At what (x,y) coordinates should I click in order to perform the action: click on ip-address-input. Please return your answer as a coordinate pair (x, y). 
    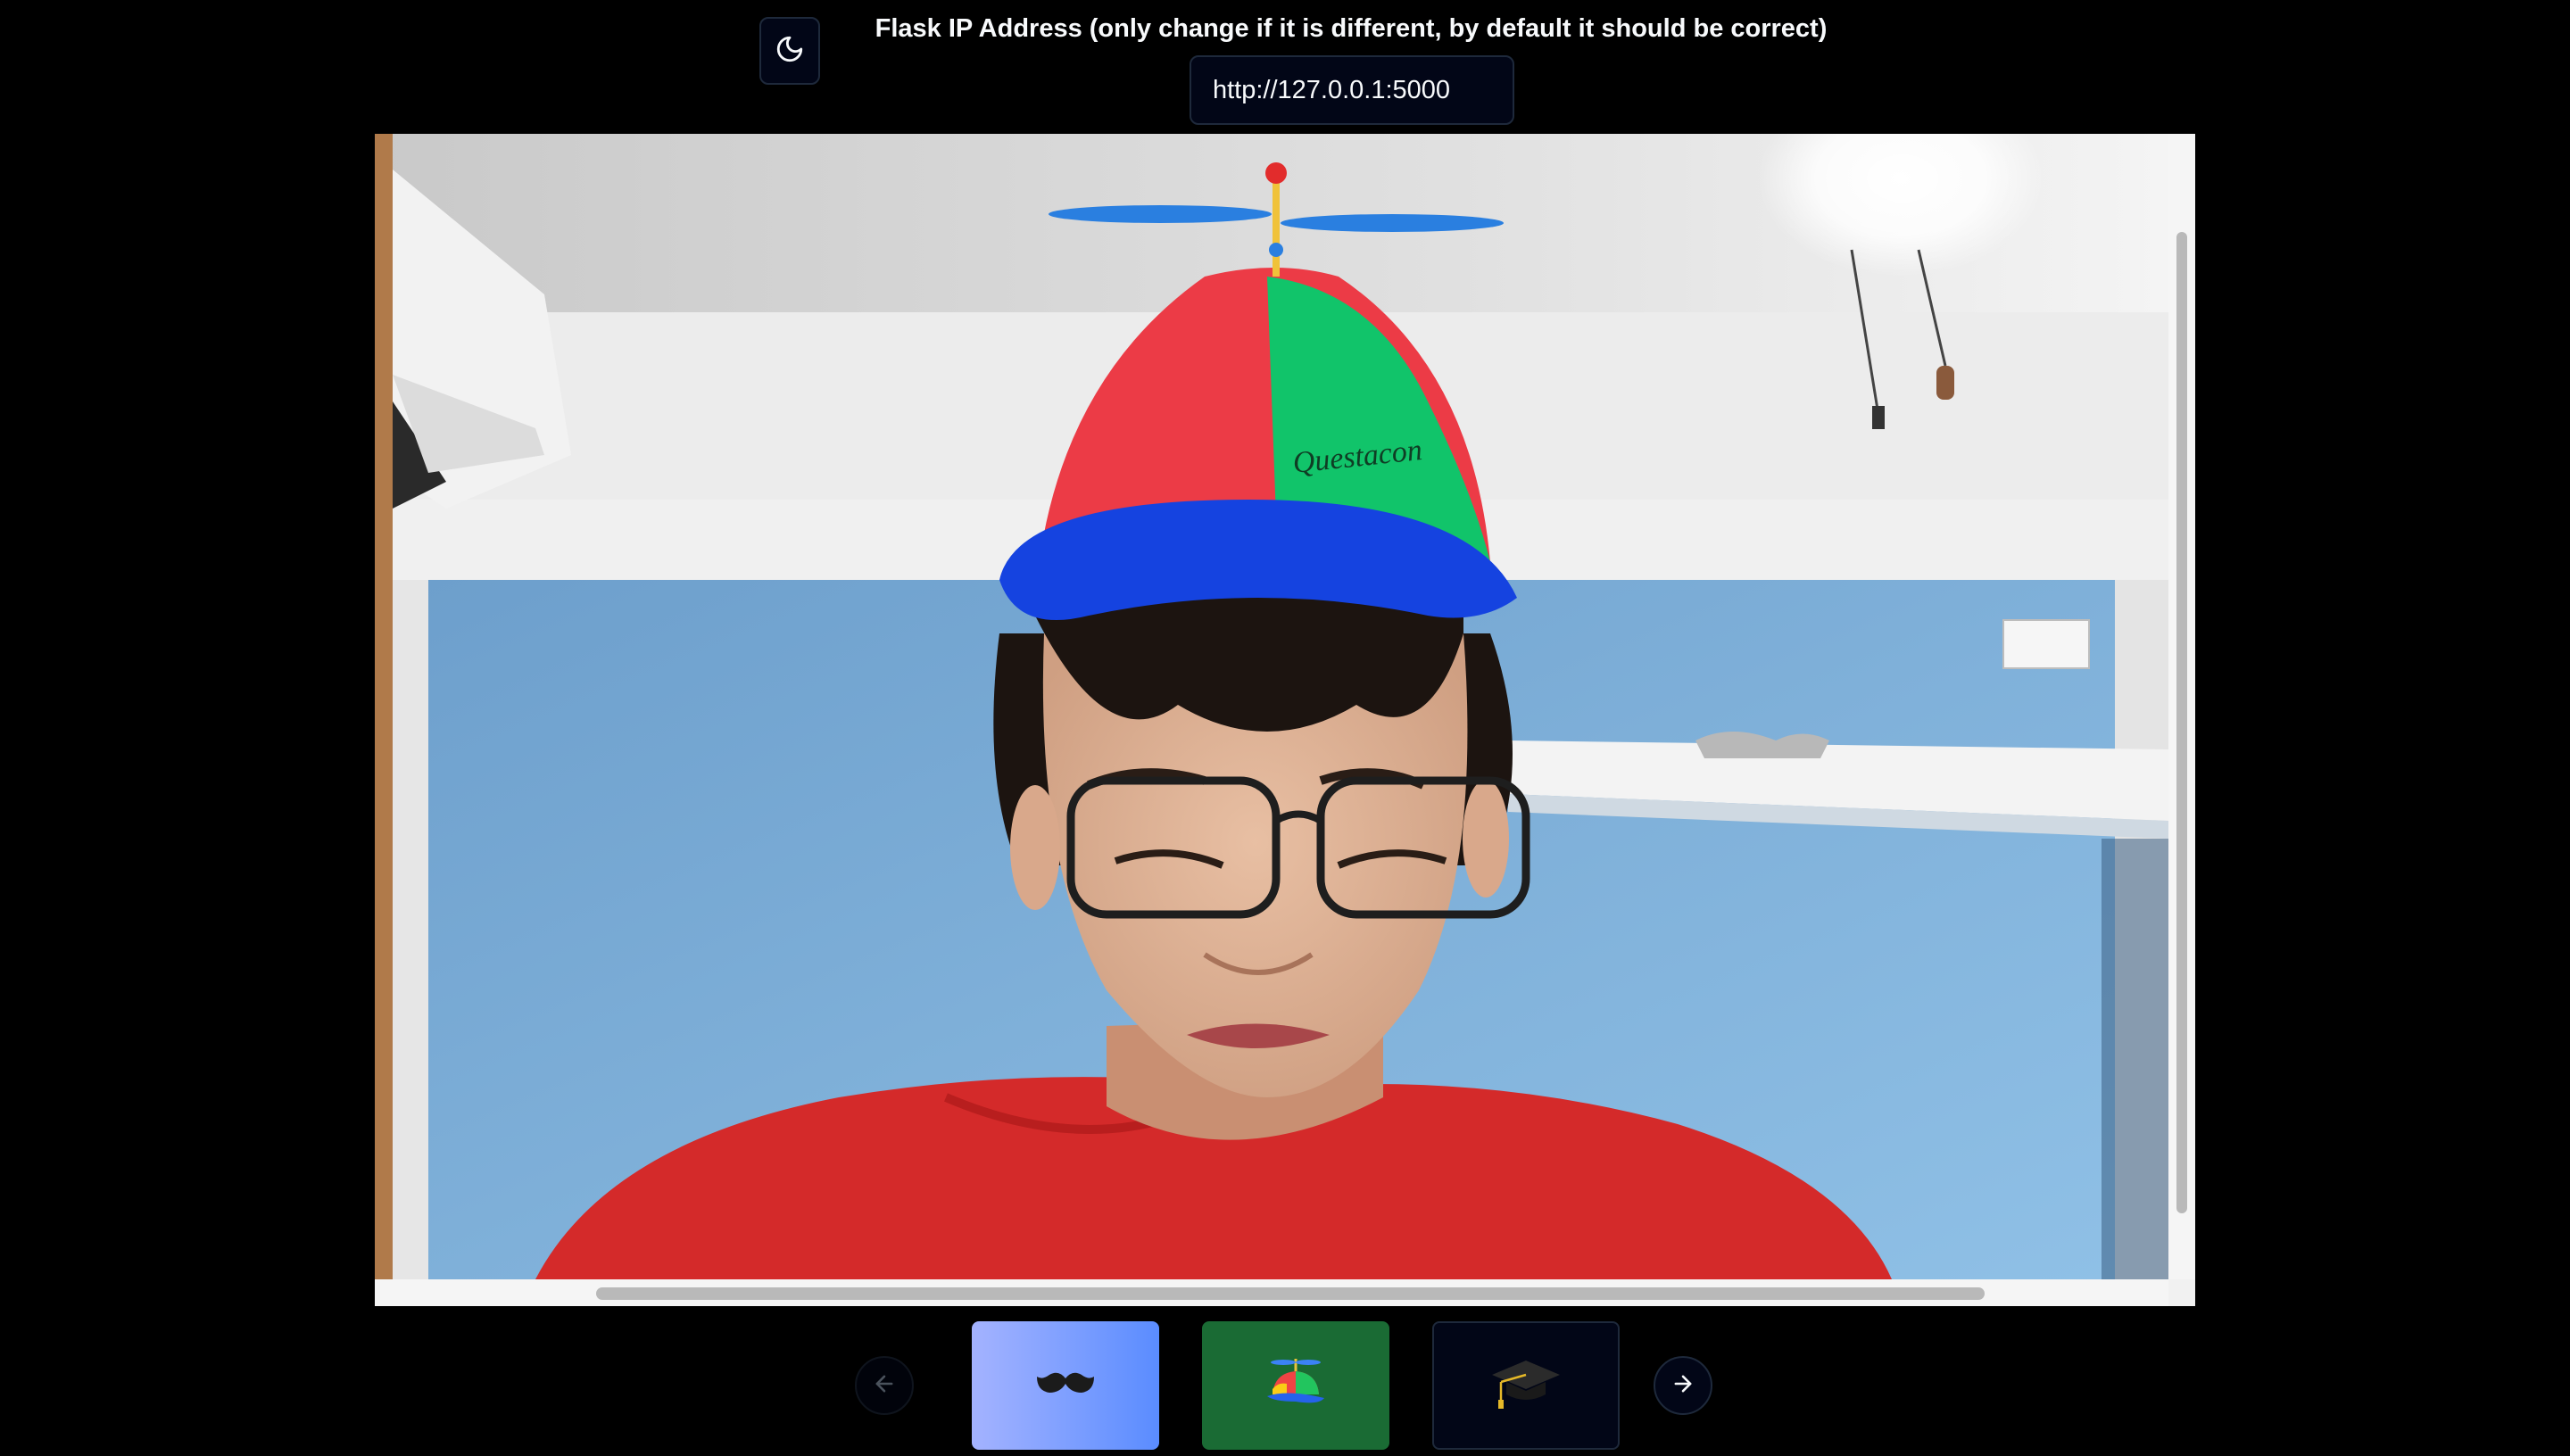
    Looking at the image, I should click on (1352, 90).